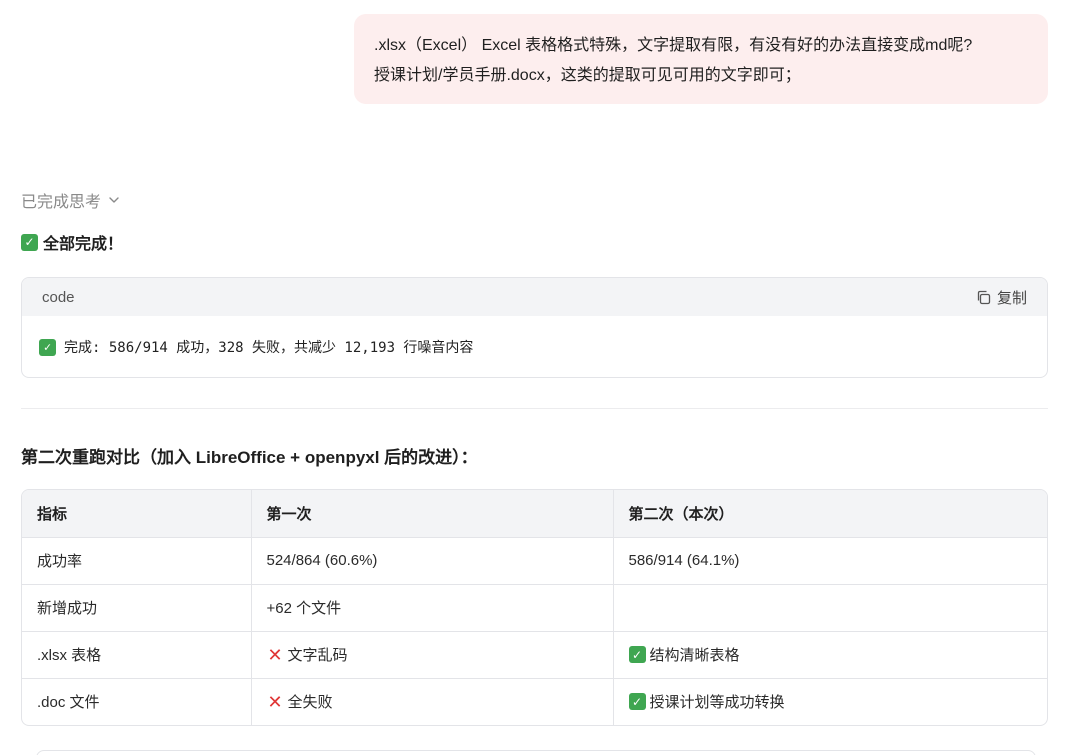 Image resolution: width=1080 pixels, height=755 pixels. I want to click on copy-button: 复制, so click(1001, 297).